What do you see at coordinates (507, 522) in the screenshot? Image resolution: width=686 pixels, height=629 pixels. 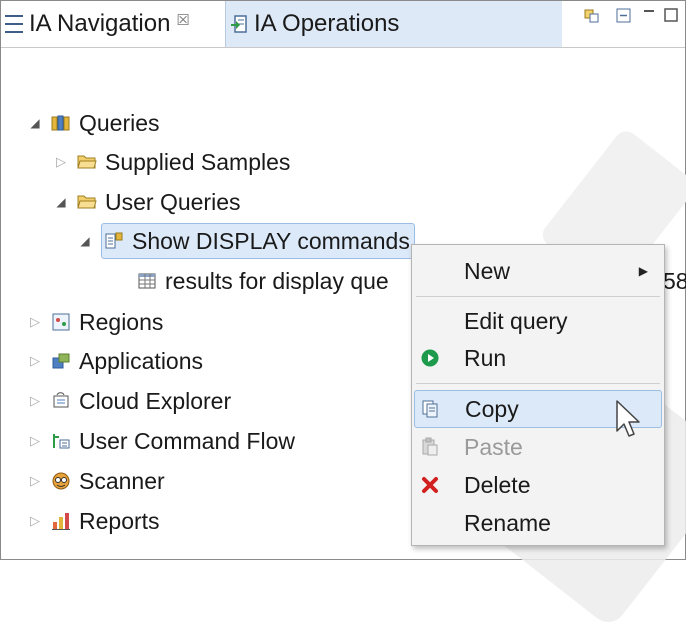 I see `menu-item-label: Rename` at bounding box center [507, 522].